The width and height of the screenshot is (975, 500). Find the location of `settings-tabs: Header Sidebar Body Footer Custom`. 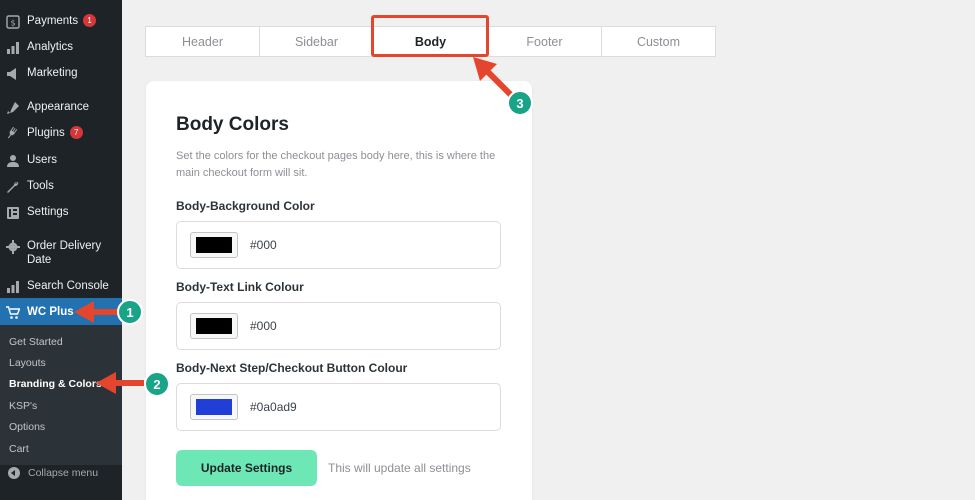

settings-tabs: Header Sidebar Body Footer Custom is located at coordinates (430, 41).